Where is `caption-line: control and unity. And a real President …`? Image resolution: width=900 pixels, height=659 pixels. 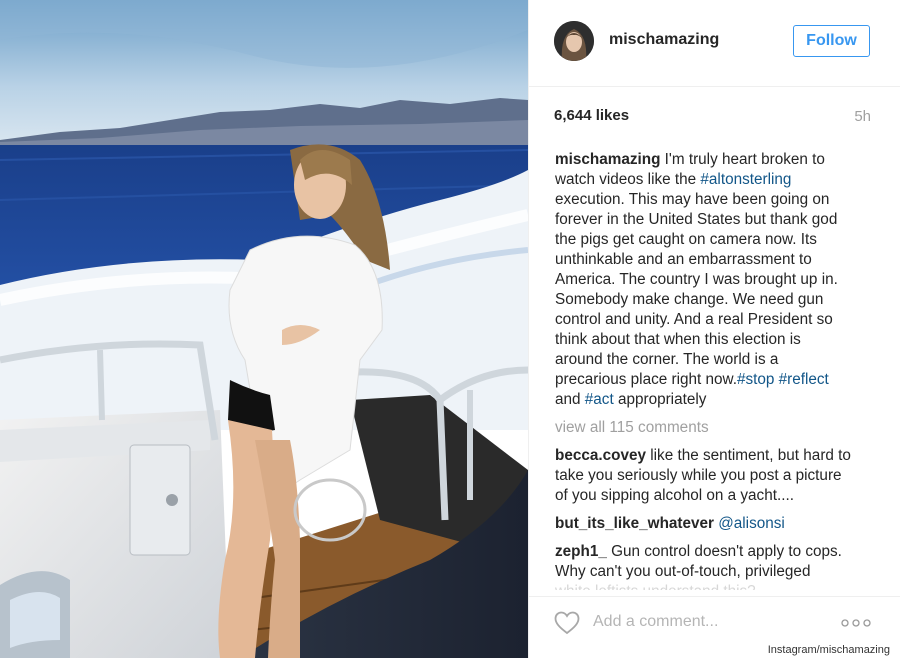 caption-line: control and unity. And a real President … is located at coordinates (694, 319).